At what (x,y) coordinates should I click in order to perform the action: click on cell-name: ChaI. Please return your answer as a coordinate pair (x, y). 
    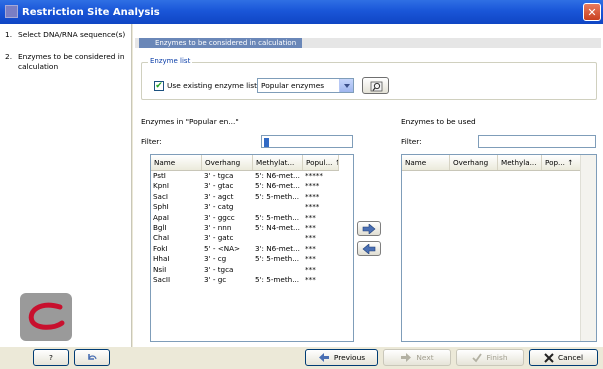
    Looking at the image, I should click on (161, 238).